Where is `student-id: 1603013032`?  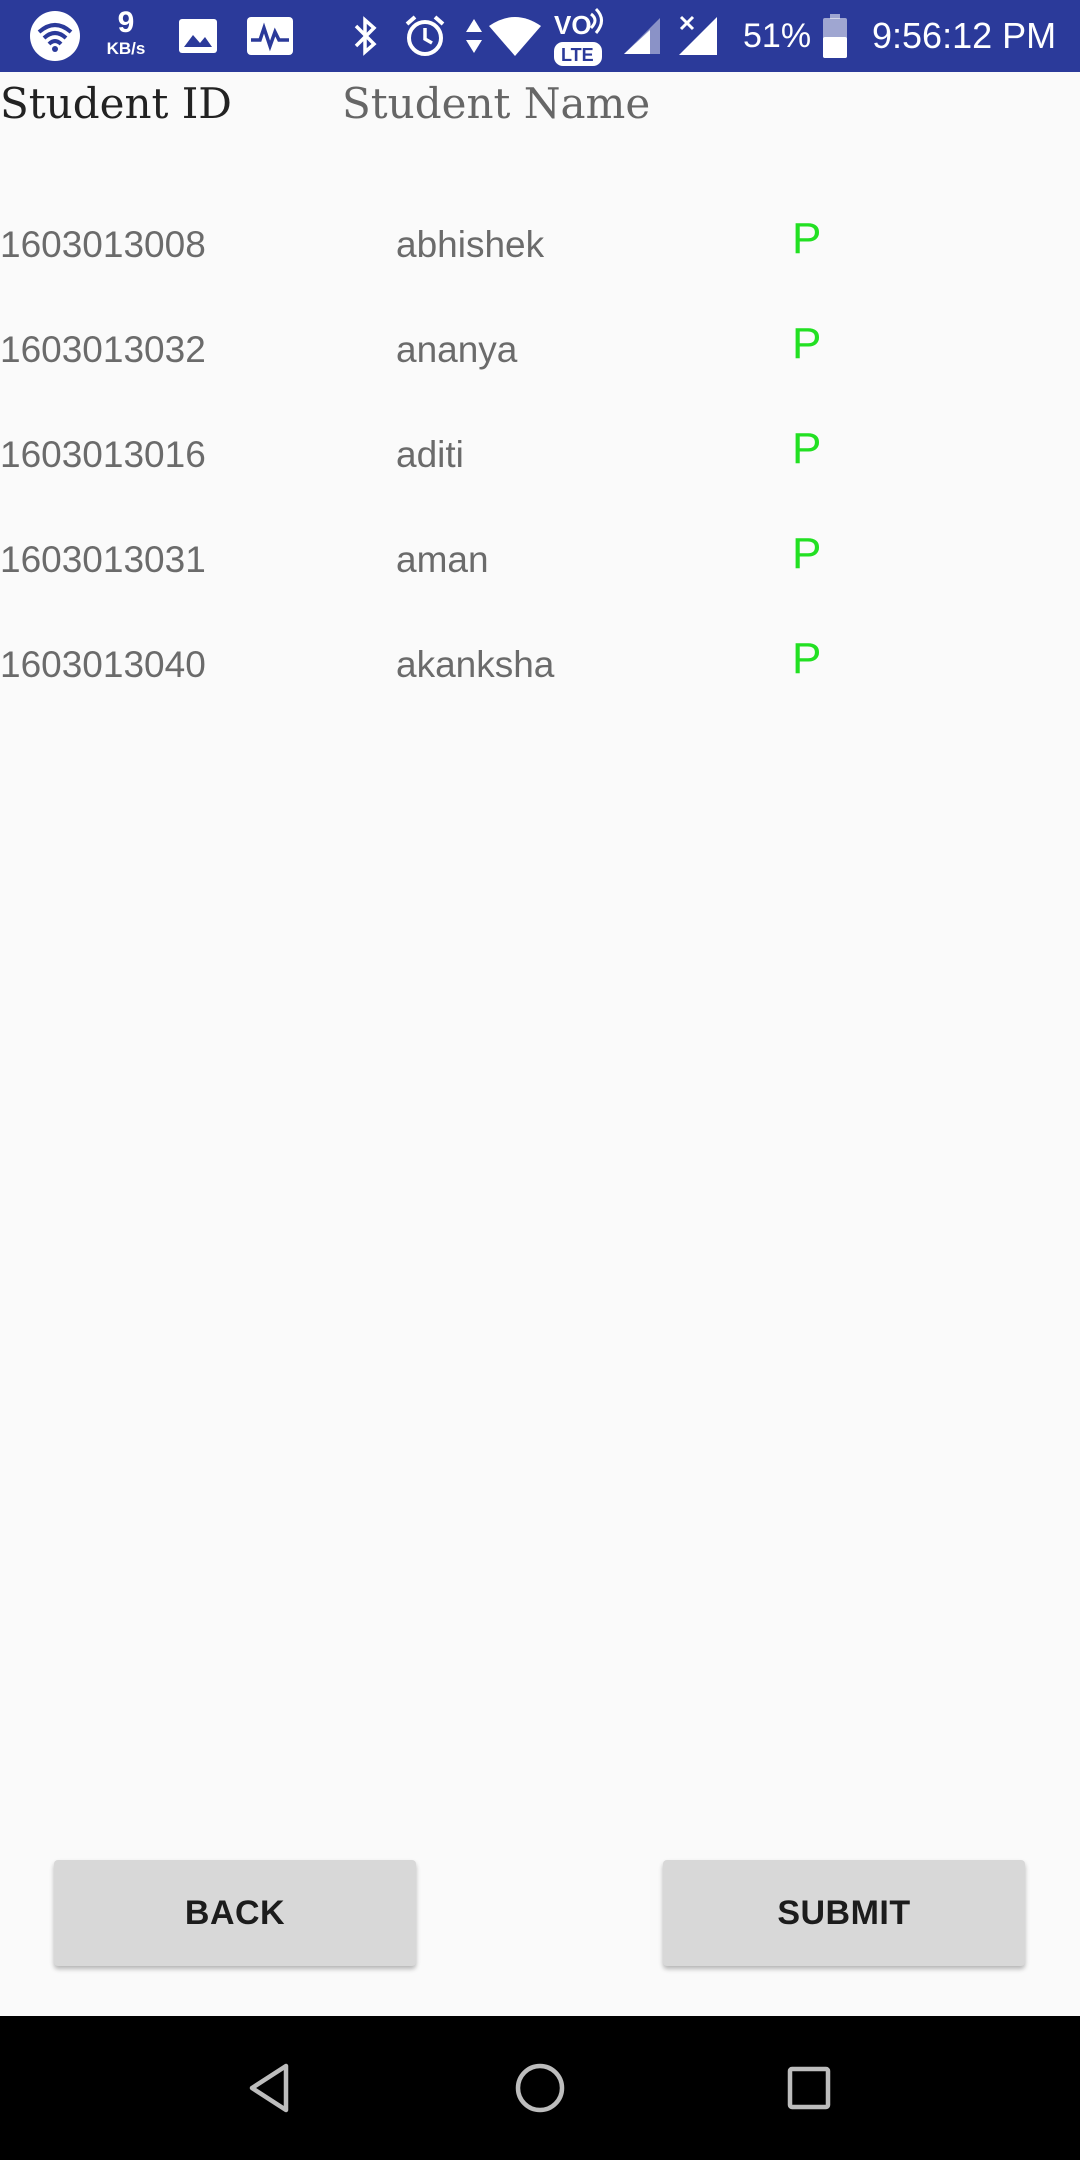 student-id: 1603013032 is located at coordinates (103, 349).